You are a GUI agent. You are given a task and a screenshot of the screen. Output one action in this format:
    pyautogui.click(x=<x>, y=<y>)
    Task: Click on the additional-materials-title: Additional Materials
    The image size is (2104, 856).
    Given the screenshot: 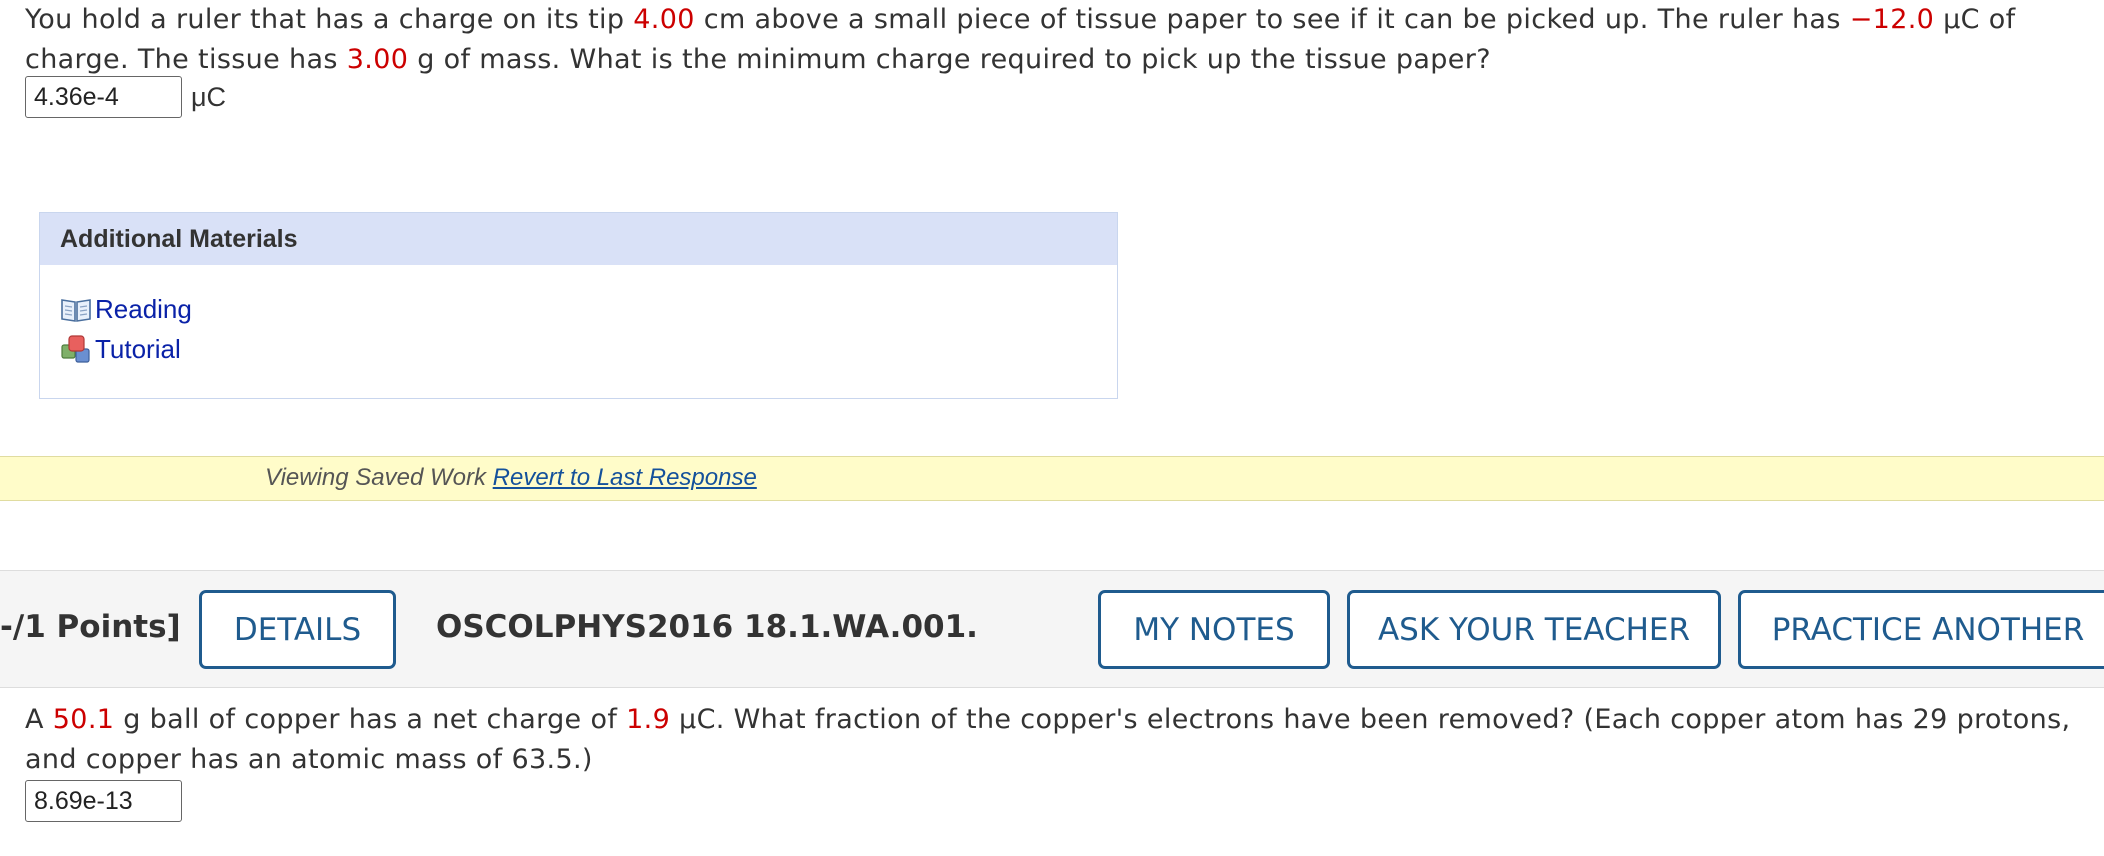 What is the action you would take?
    pyautogui.click(x=578, y=239)
    